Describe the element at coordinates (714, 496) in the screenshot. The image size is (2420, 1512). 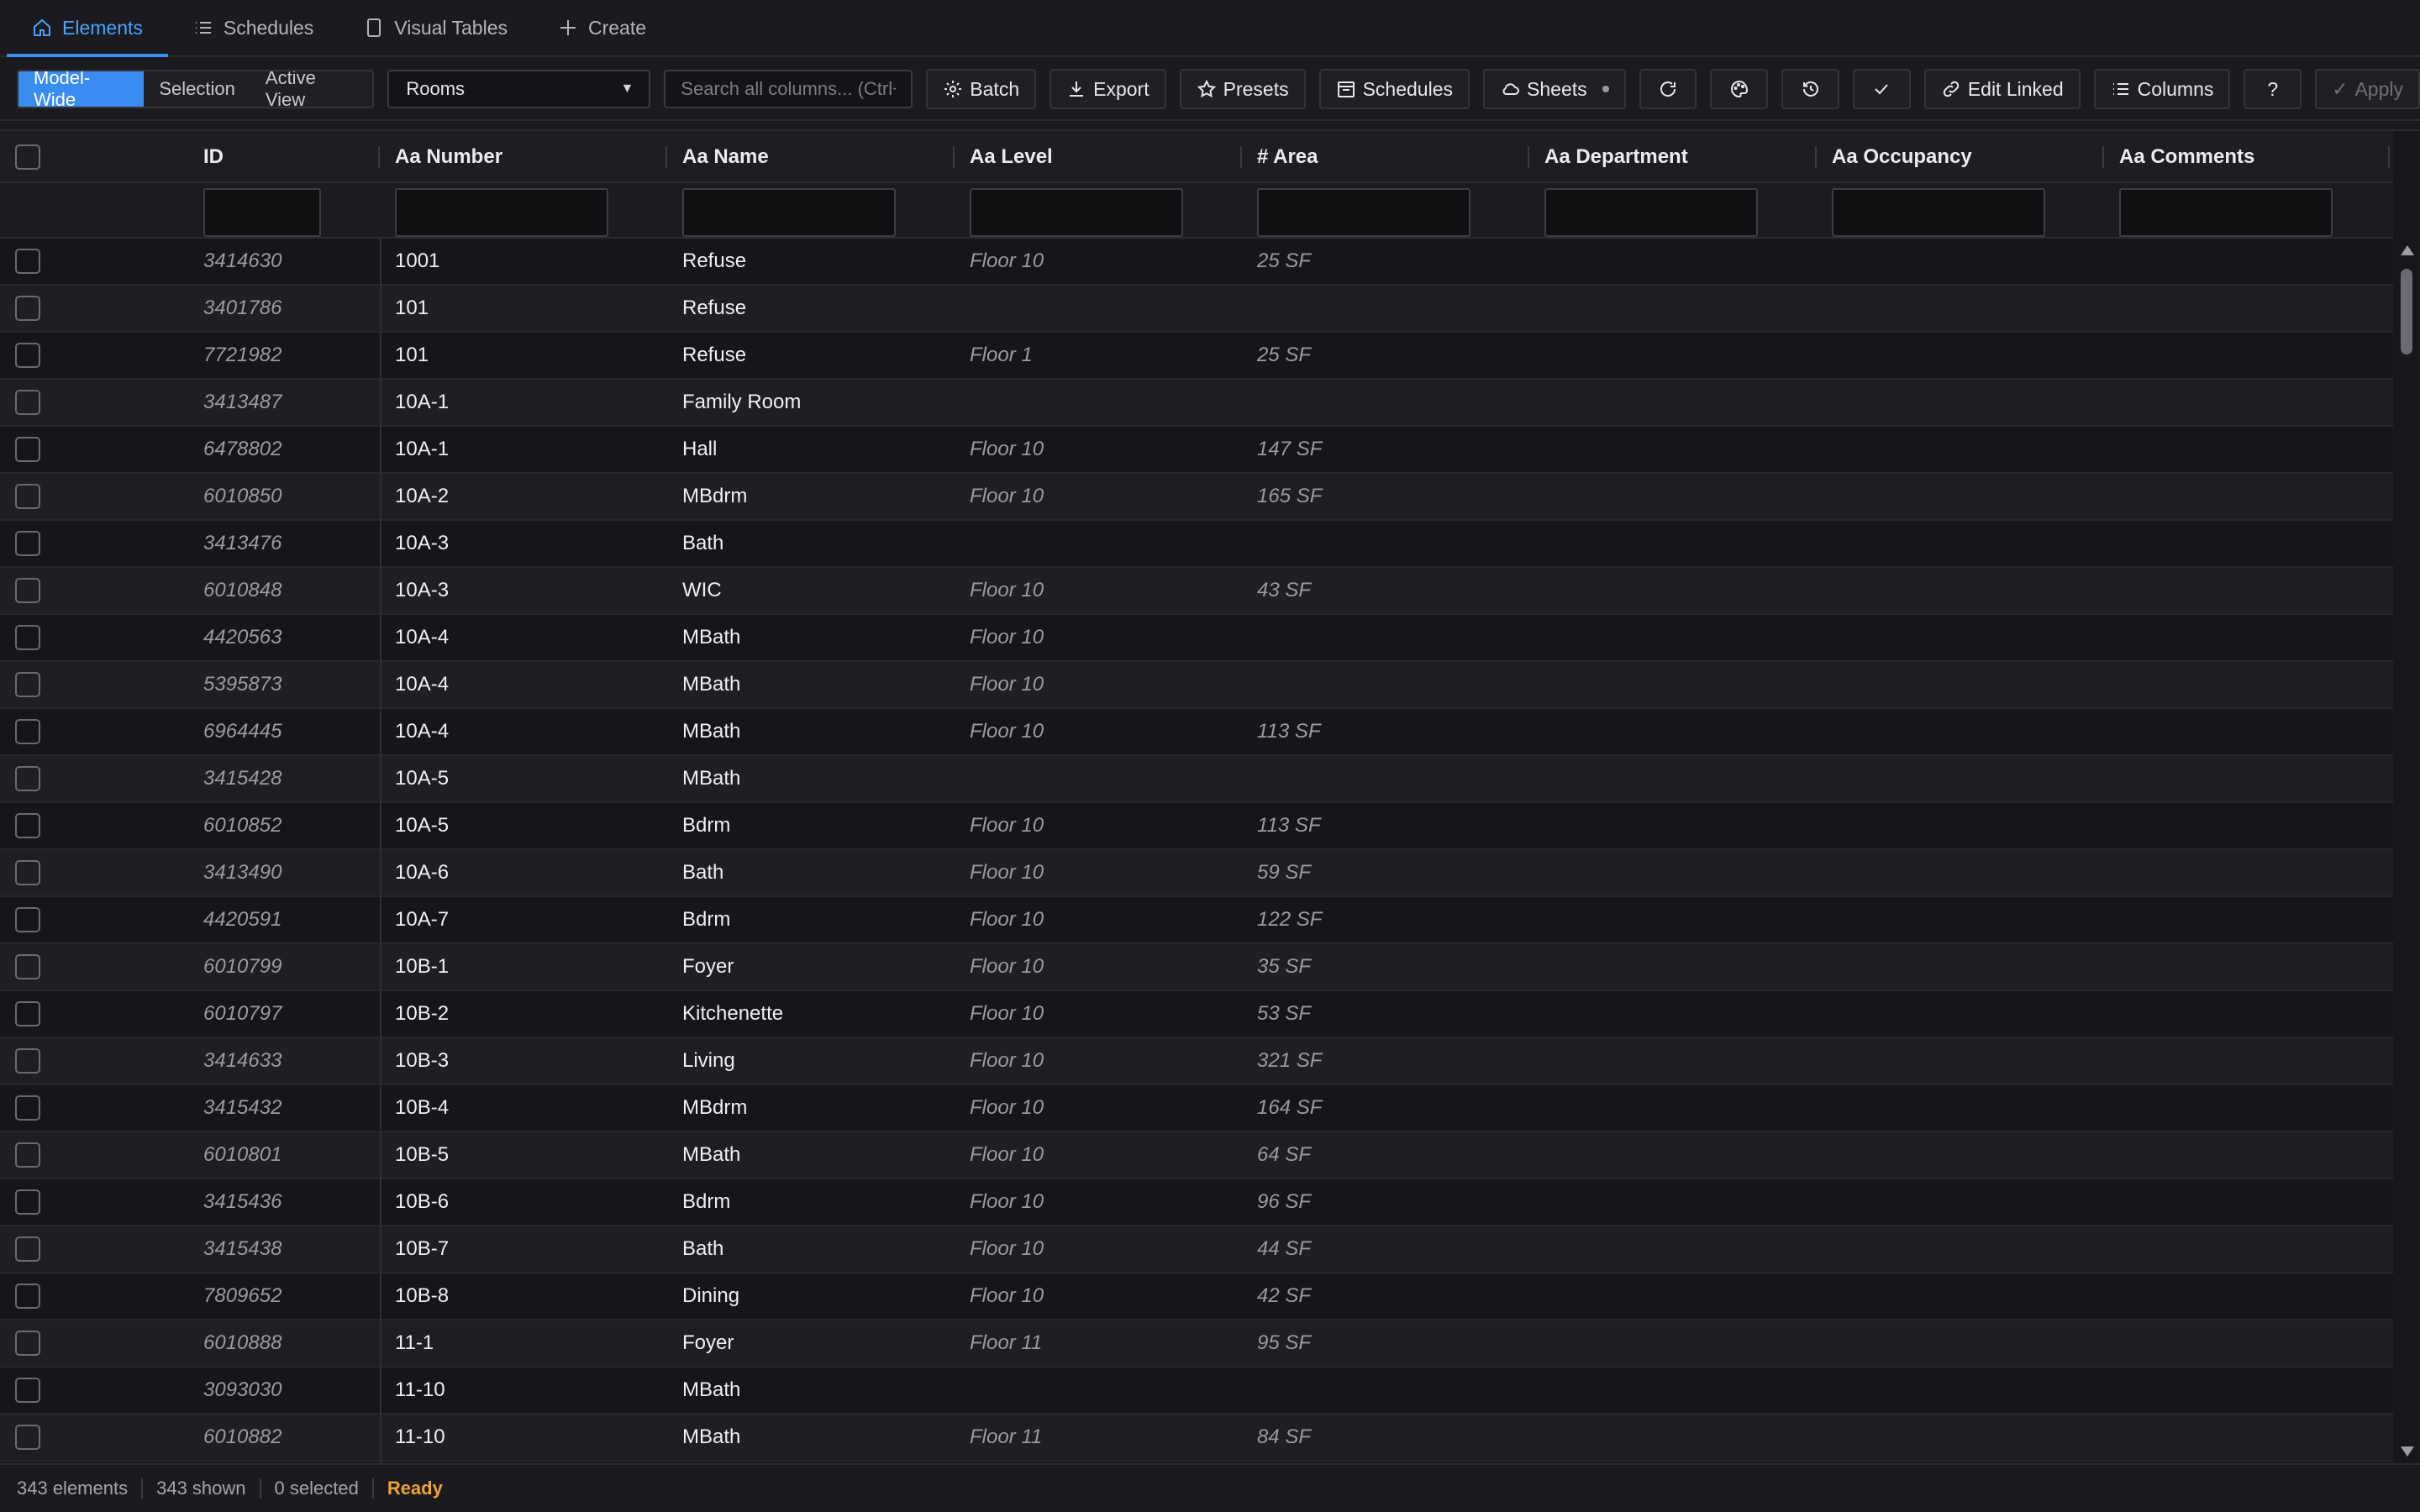
I see `cell-name: MBdrm` at that location.